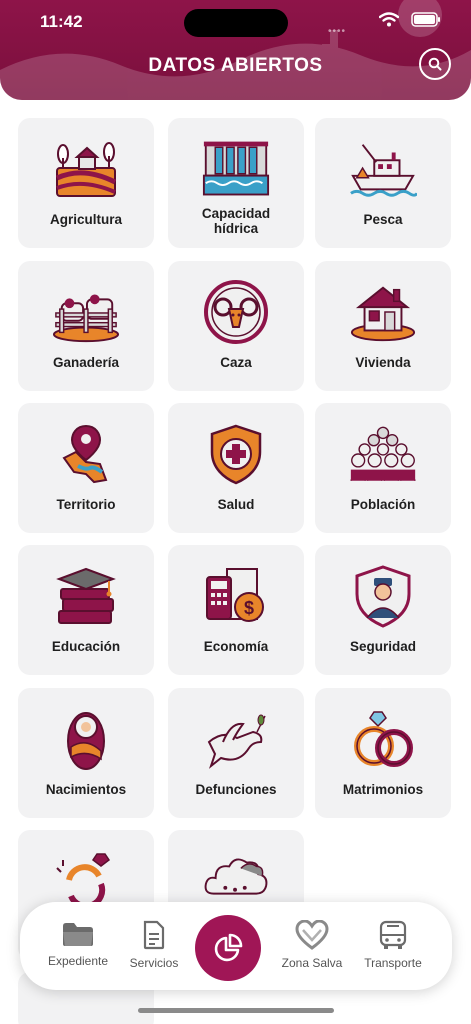 The image size is (471, 1024). I want to click on home-indicator, so click(236, 1010).